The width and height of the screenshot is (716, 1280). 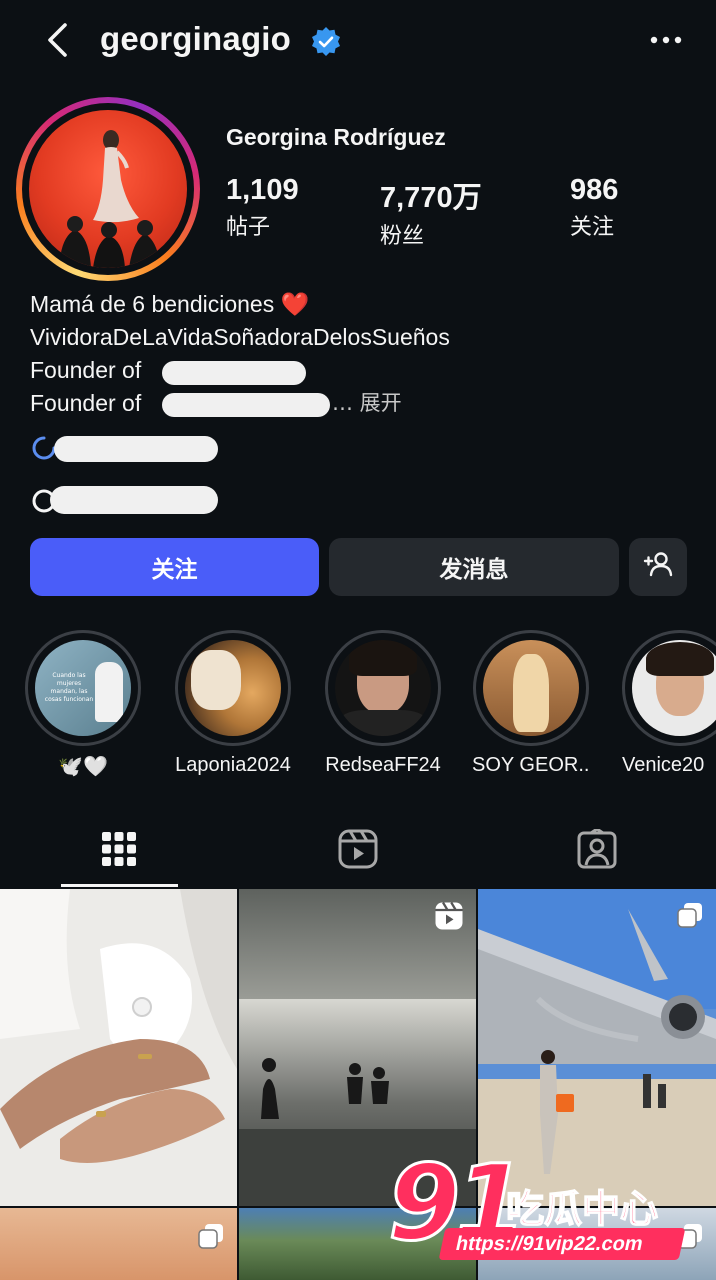 I want to click on active-tab-indicator, so click(x=119, y=885).